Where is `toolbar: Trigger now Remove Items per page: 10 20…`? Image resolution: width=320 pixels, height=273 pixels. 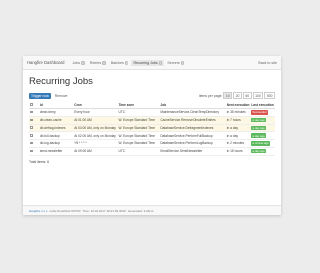 toolbar: Trigger now Remove Items per page: 10 20… is located at coordinates (152, 95).